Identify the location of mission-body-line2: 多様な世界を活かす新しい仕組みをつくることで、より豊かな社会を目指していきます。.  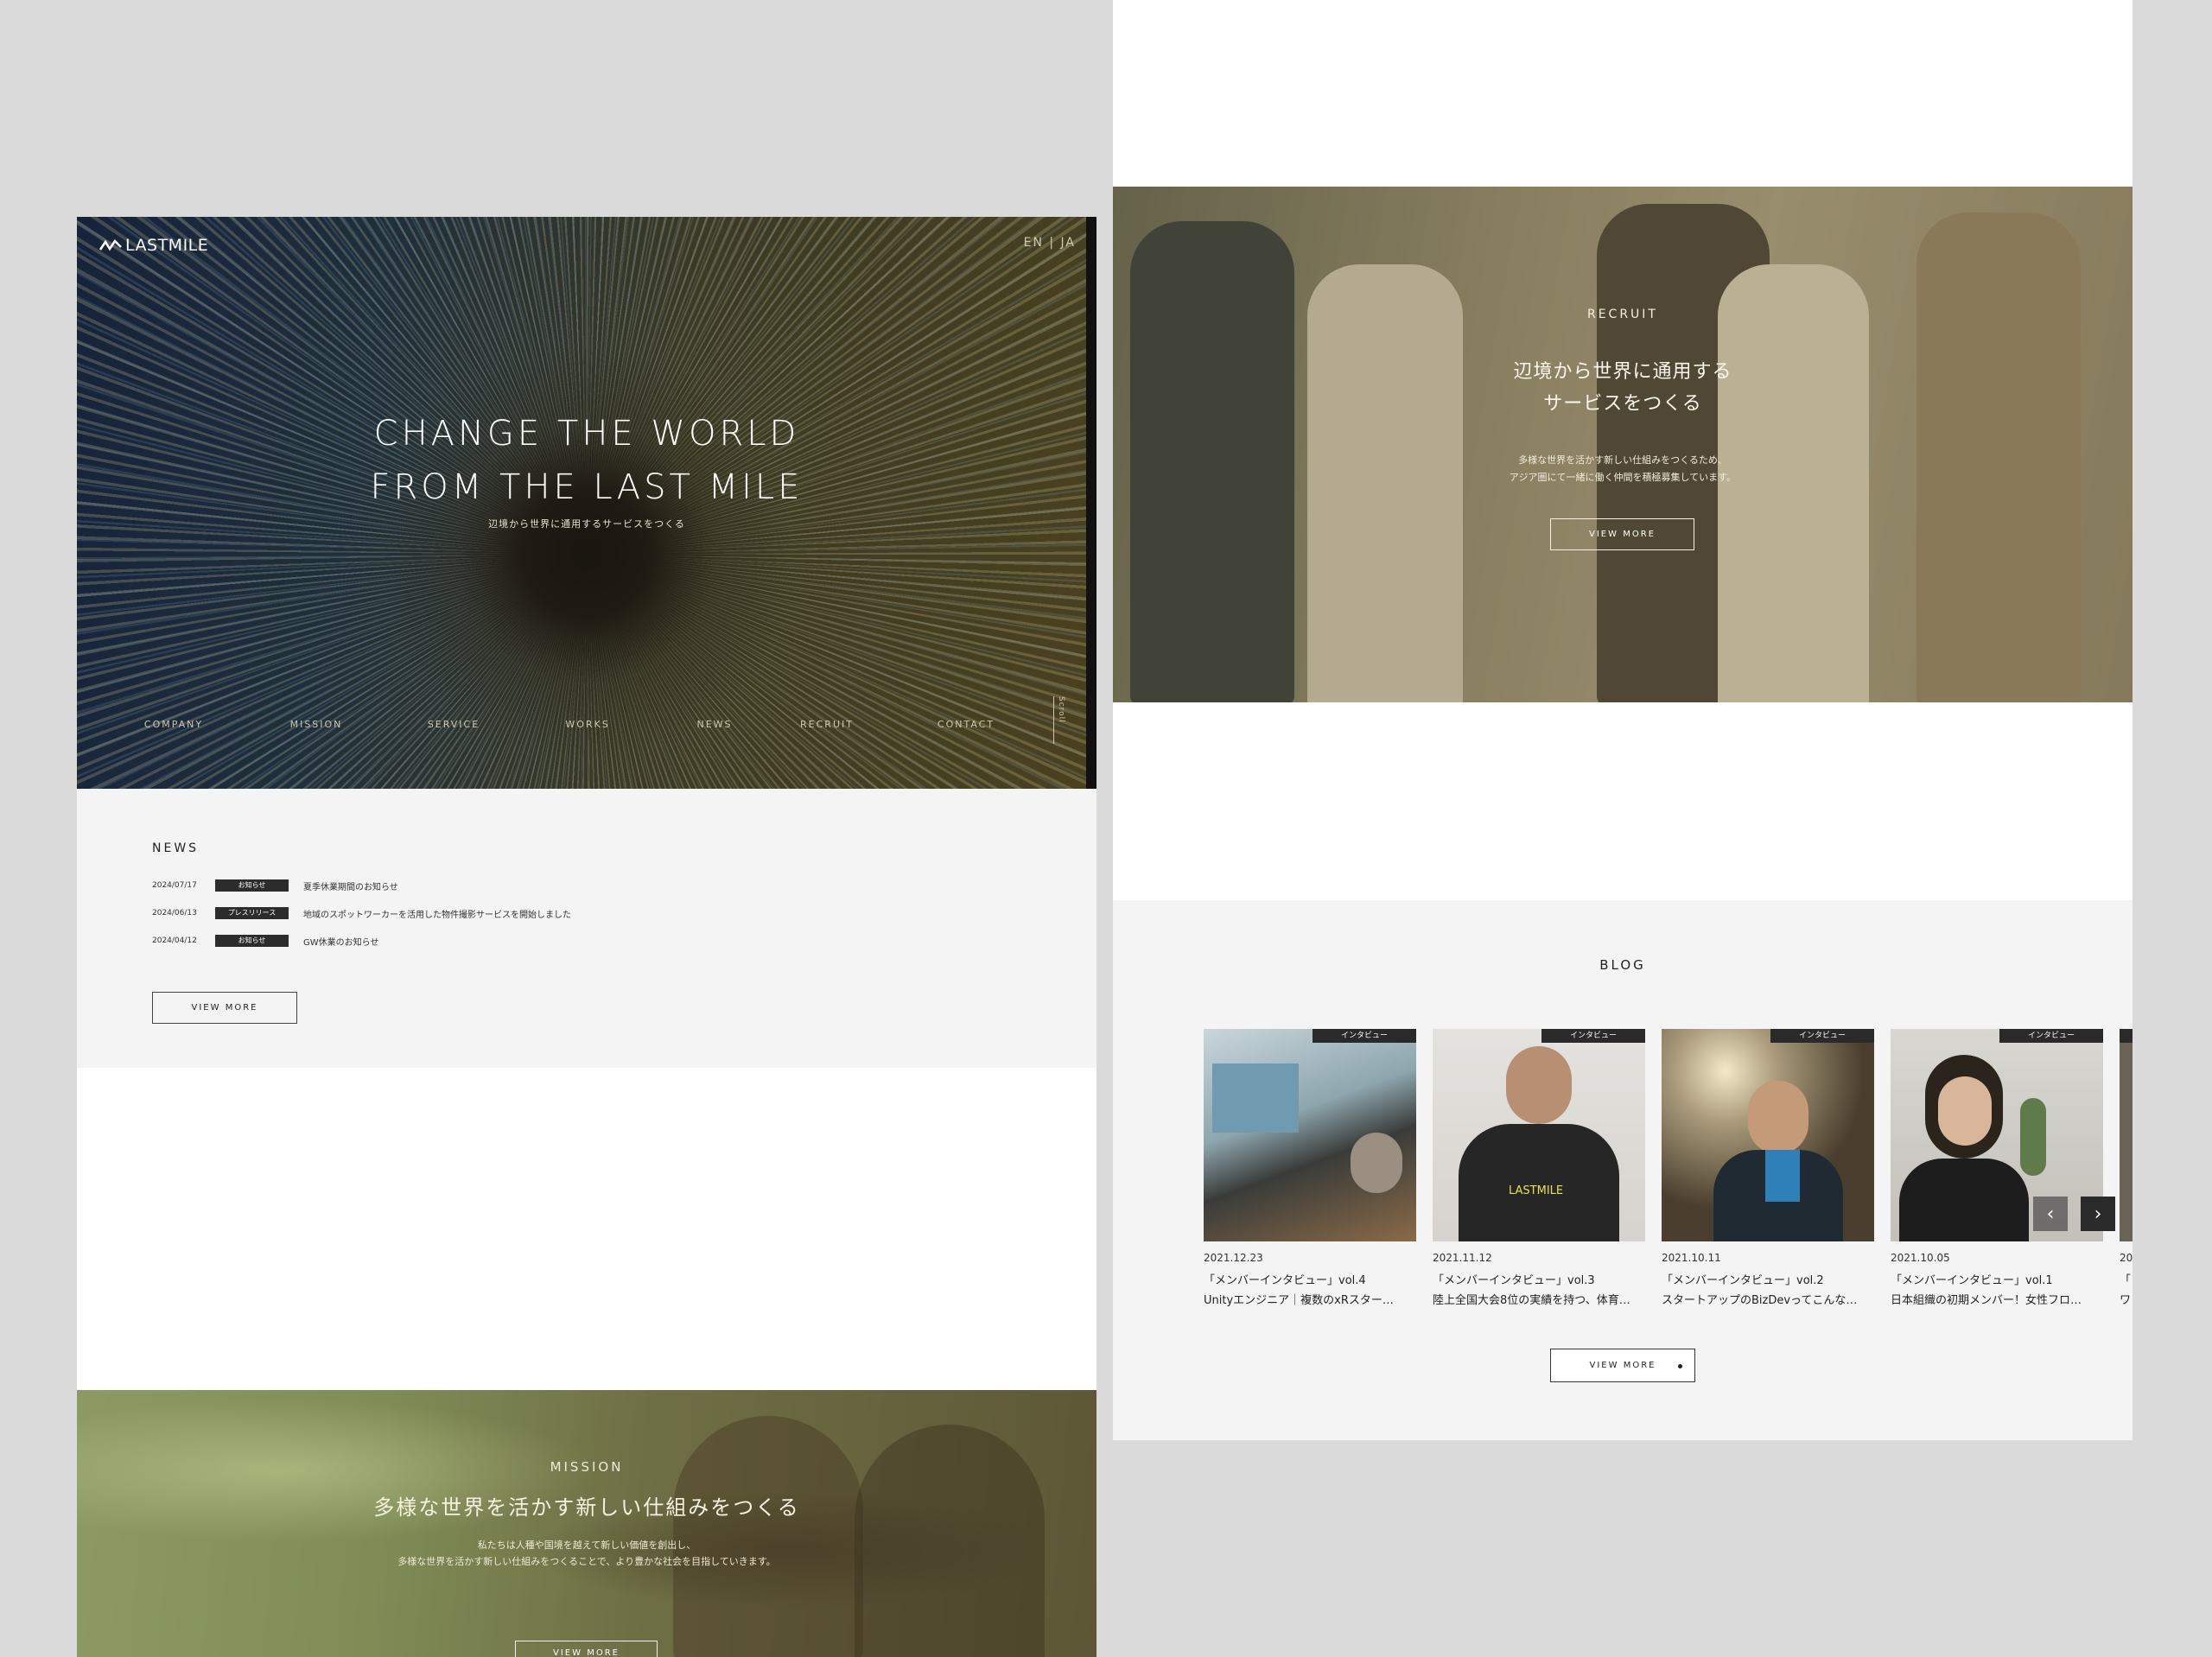
(586, 1561).